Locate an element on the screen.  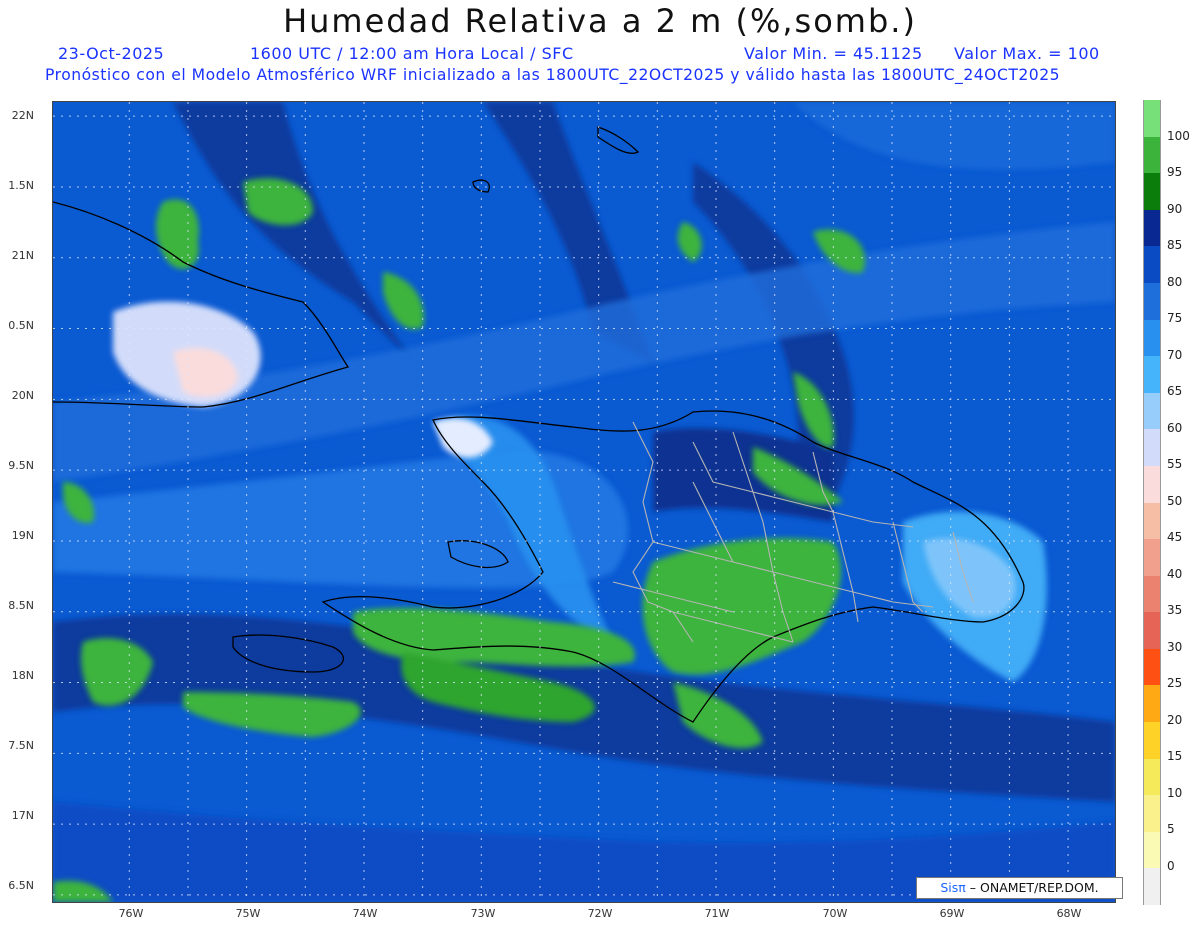
legend-label-35: 35 is located at coordinates (1175, 610).